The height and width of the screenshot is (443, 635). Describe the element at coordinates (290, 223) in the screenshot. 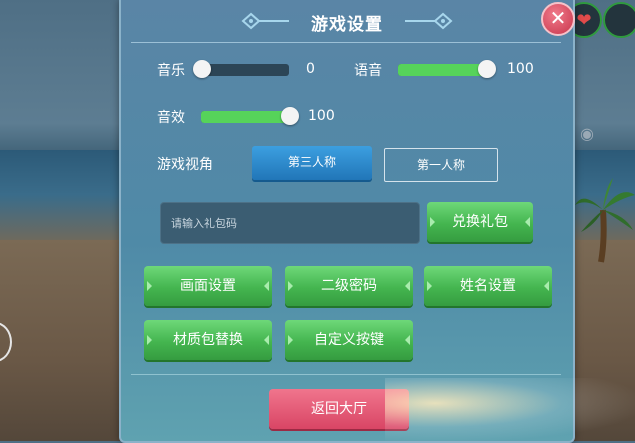

I see `gift-code-input: 请输入礼包码` at that location.